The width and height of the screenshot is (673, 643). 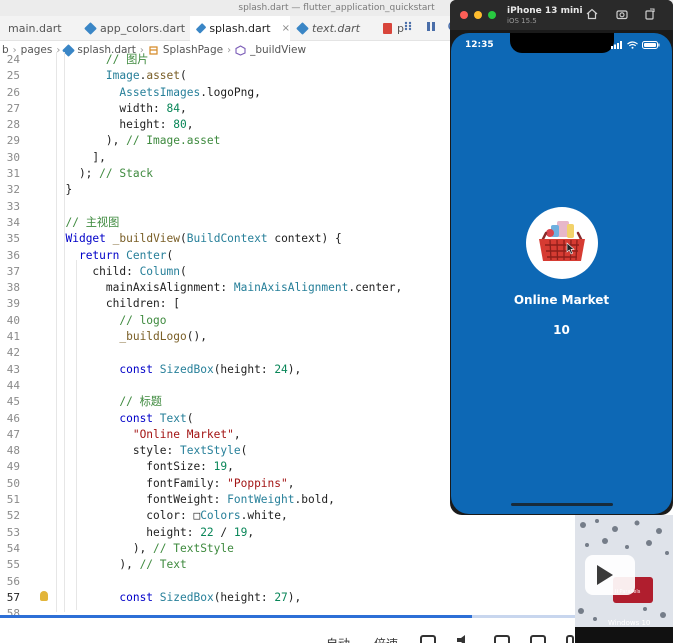 What do you see at coordinates (538, 639) in the screenshot?
I see `widescreen-icon` at bounding box center [538, 639].